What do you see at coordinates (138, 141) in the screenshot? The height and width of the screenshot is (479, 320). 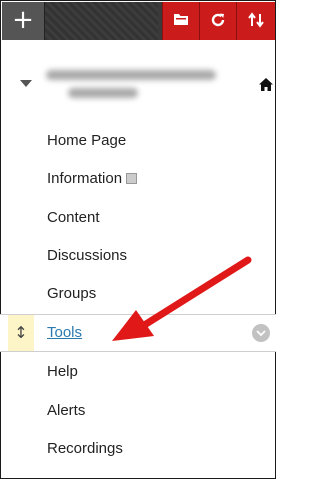 I see `menu-item-home-page: Home Page` at bounding box center [138, 141].